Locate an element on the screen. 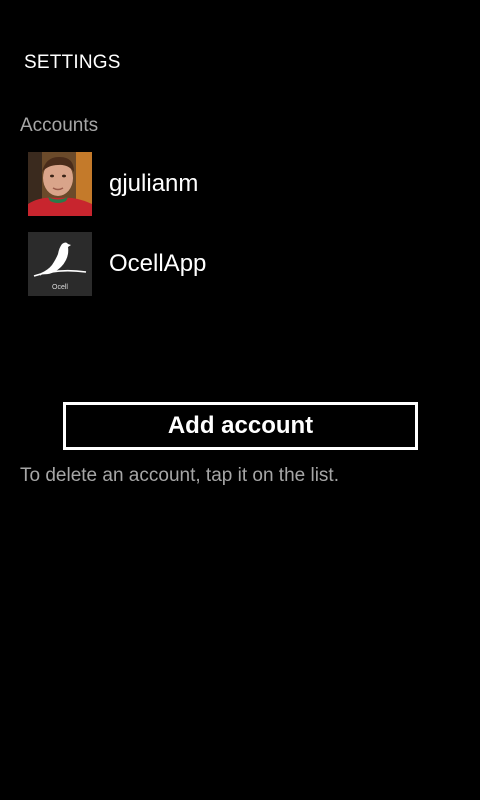  ocell-bird-logo-icon: Ocell is located at coordinates (60, 264).